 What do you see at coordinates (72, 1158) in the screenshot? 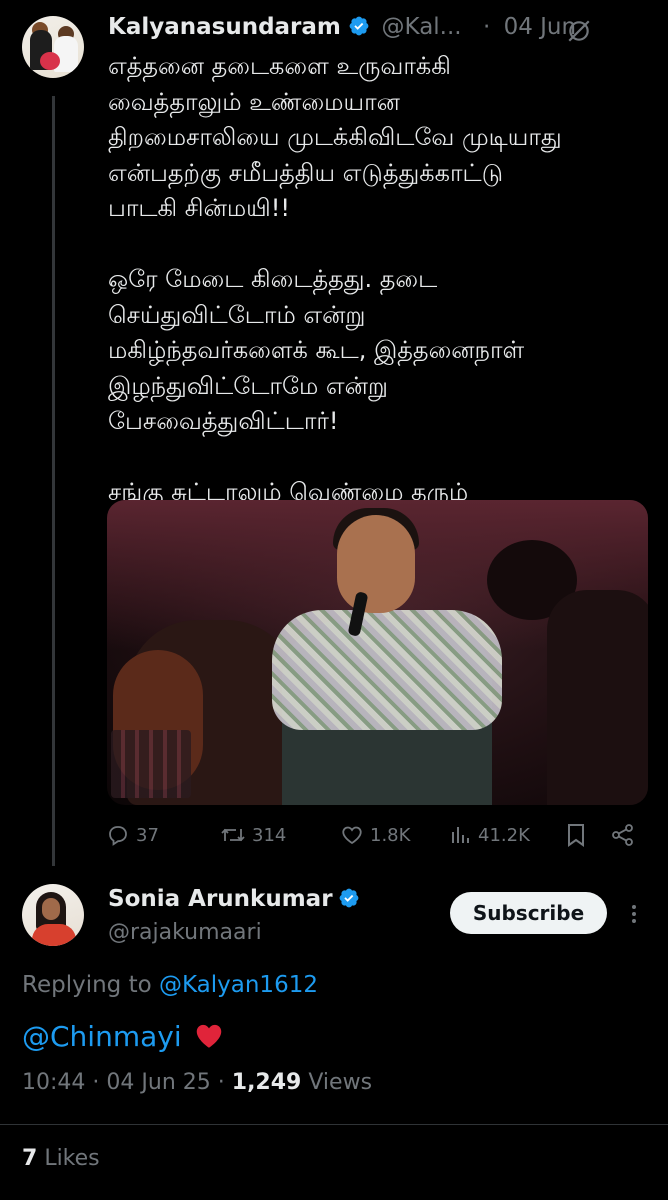
I see `likes-label: Likes` at bounding box center [72, 1158].